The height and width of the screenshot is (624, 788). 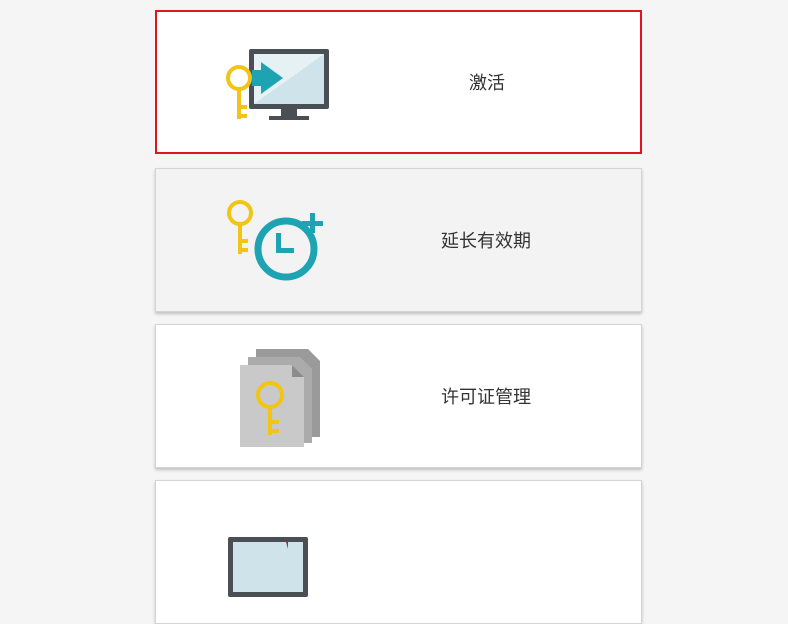 I want to click on key-clock-plus-icon, so click(x=275, y=240).